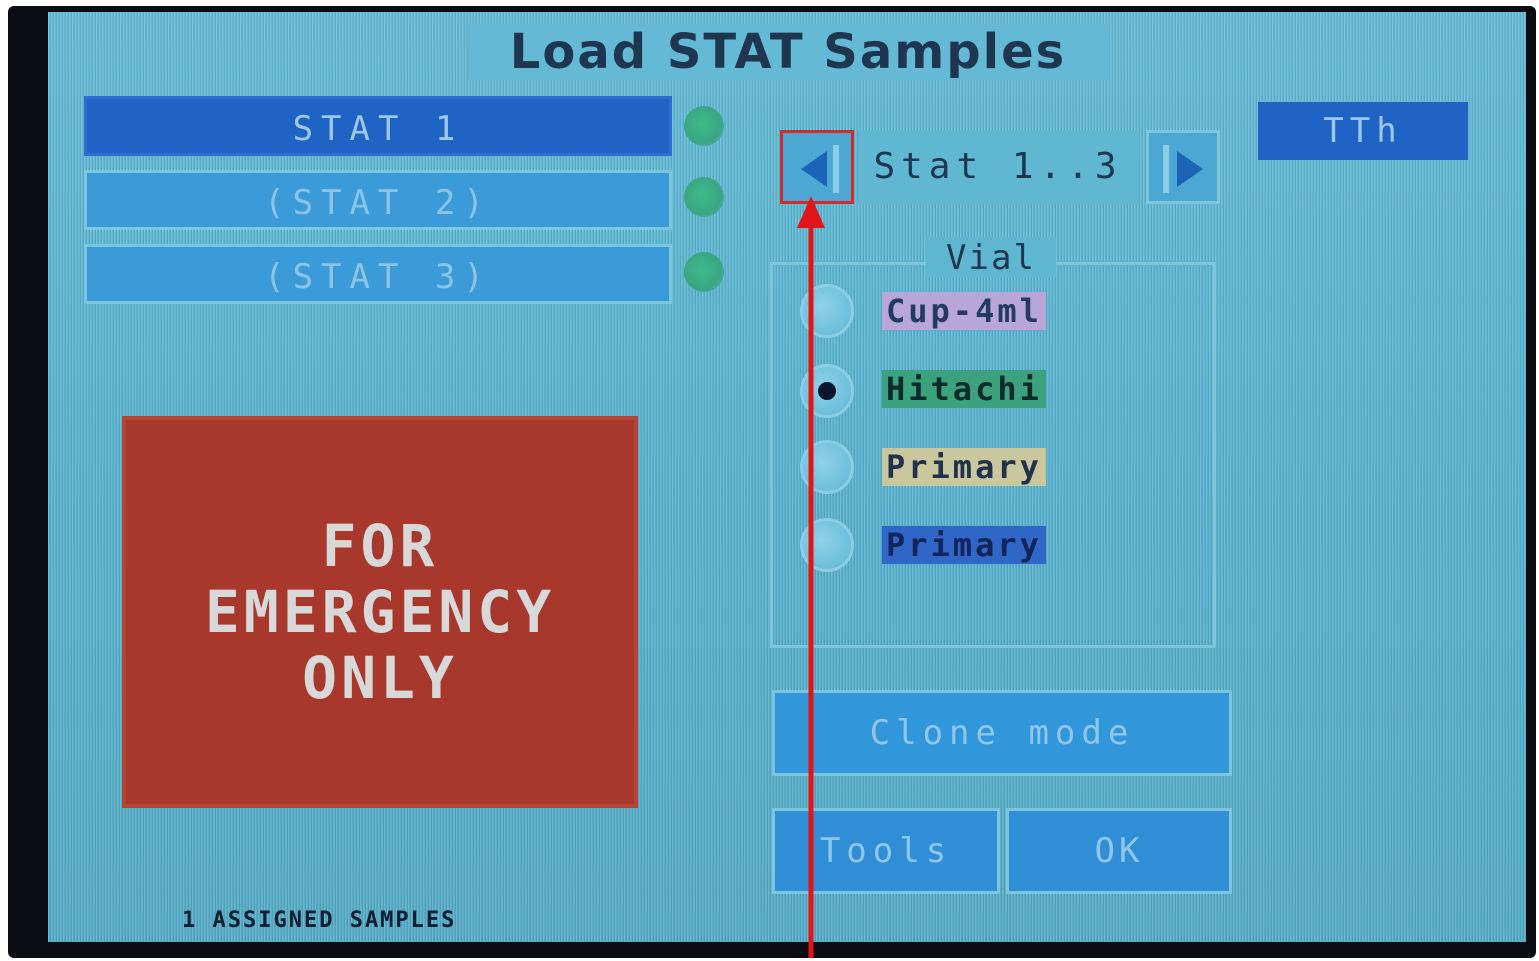  What do you see at coordinates (964, 311) in the screenshot?
I see `vial-option-label: Cup-4ml` at bounding box center [964, 311].